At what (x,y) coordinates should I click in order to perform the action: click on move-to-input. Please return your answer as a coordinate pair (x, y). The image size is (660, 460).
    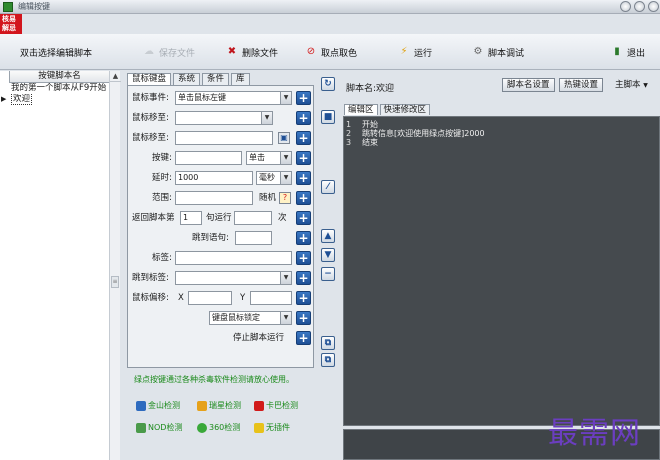
    Looking at the image, I should click on (224, 138).